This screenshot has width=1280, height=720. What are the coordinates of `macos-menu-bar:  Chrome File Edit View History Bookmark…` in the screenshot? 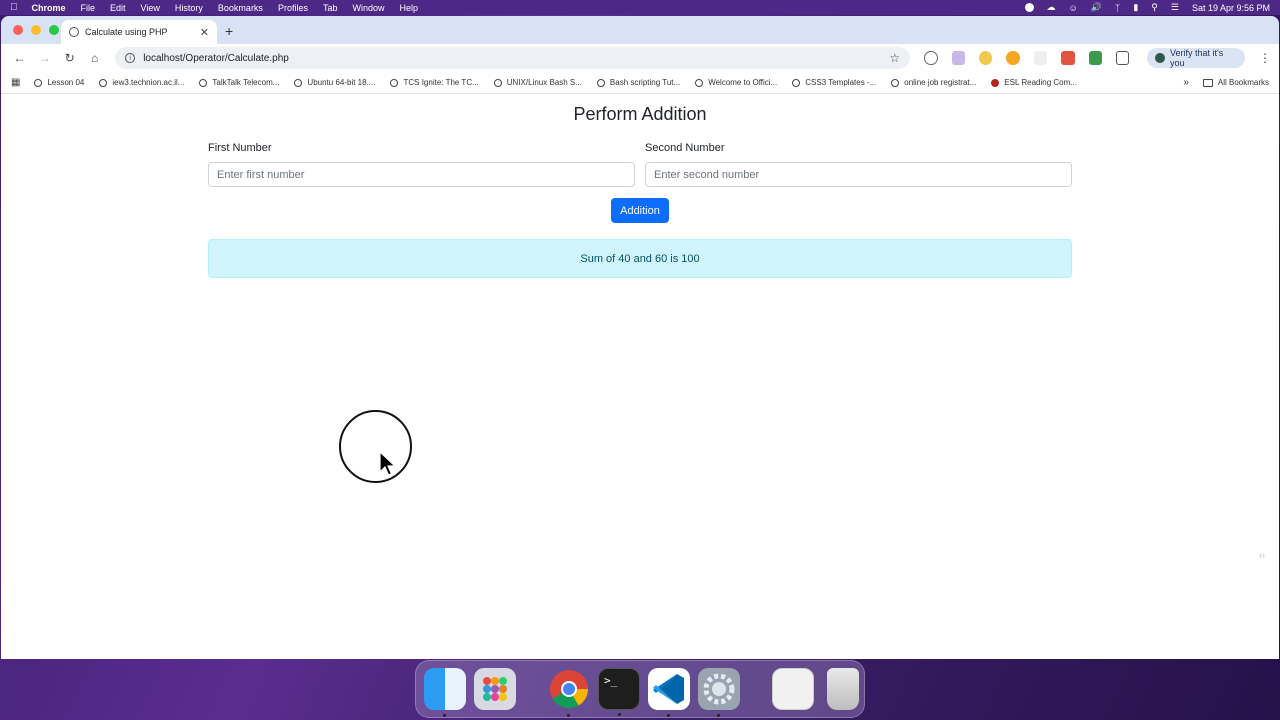 It's located at (640, 7).